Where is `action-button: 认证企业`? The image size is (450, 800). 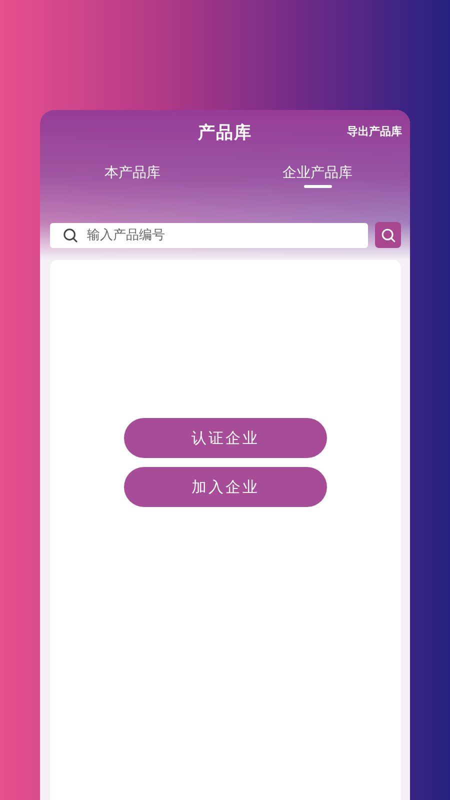
action-button: 认证企业 is located at coordinates (225, 438).